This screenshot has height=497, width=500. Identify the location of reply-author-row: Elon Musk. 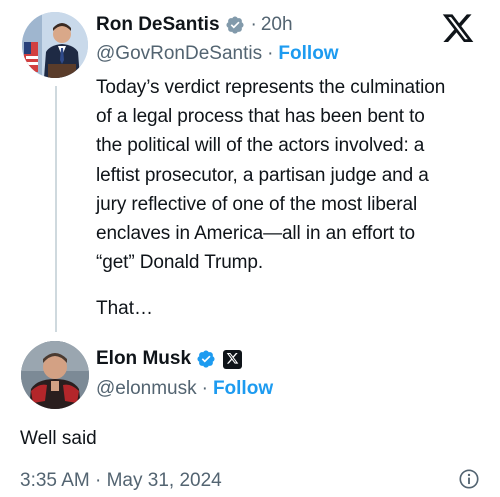
(169, 359).